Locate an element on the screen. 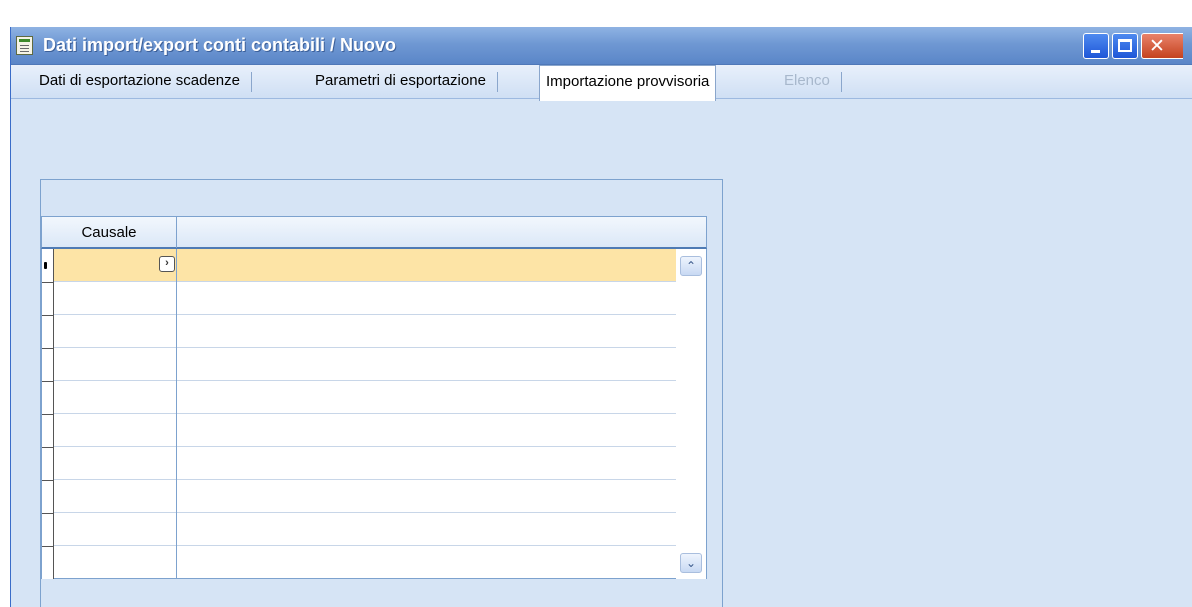 The image size is (1192, 607). form-document-icon is located at coordinates (24, 45).